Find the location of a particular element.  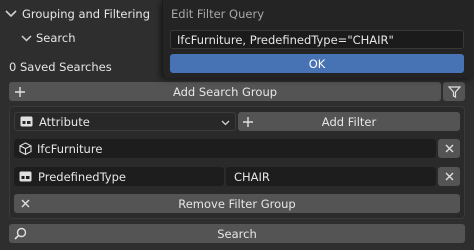

filter-type-value: Attribute is located at coordinates (64, 121).